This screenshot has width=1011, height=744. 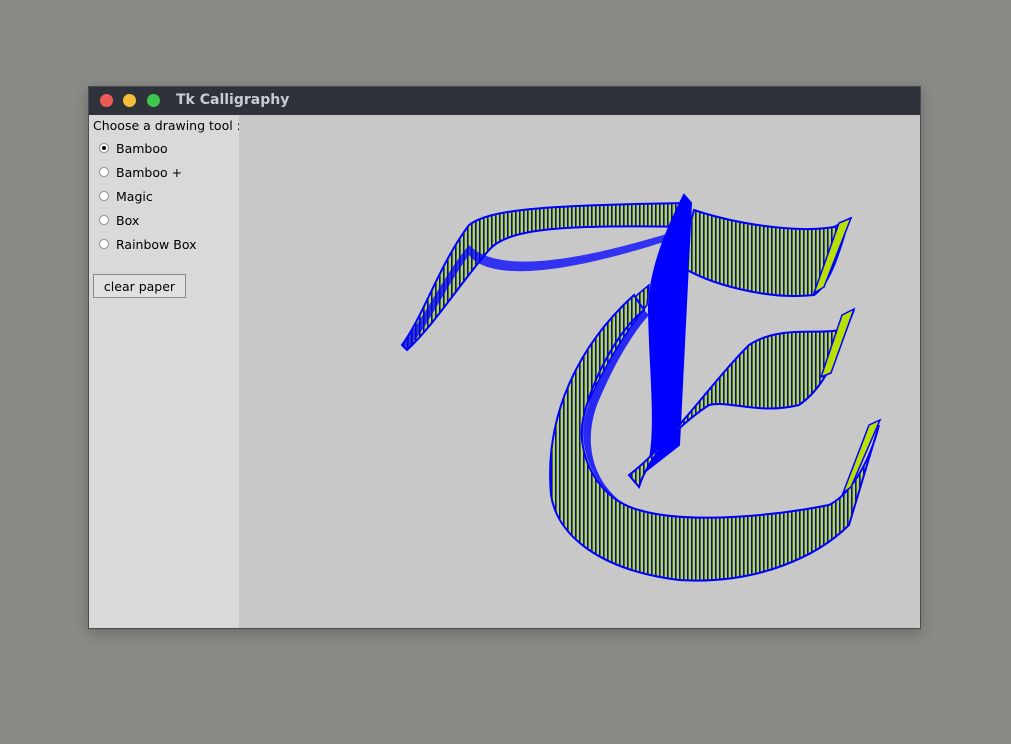 I want to click on maximize-window-button, so click(x=153, y=100).